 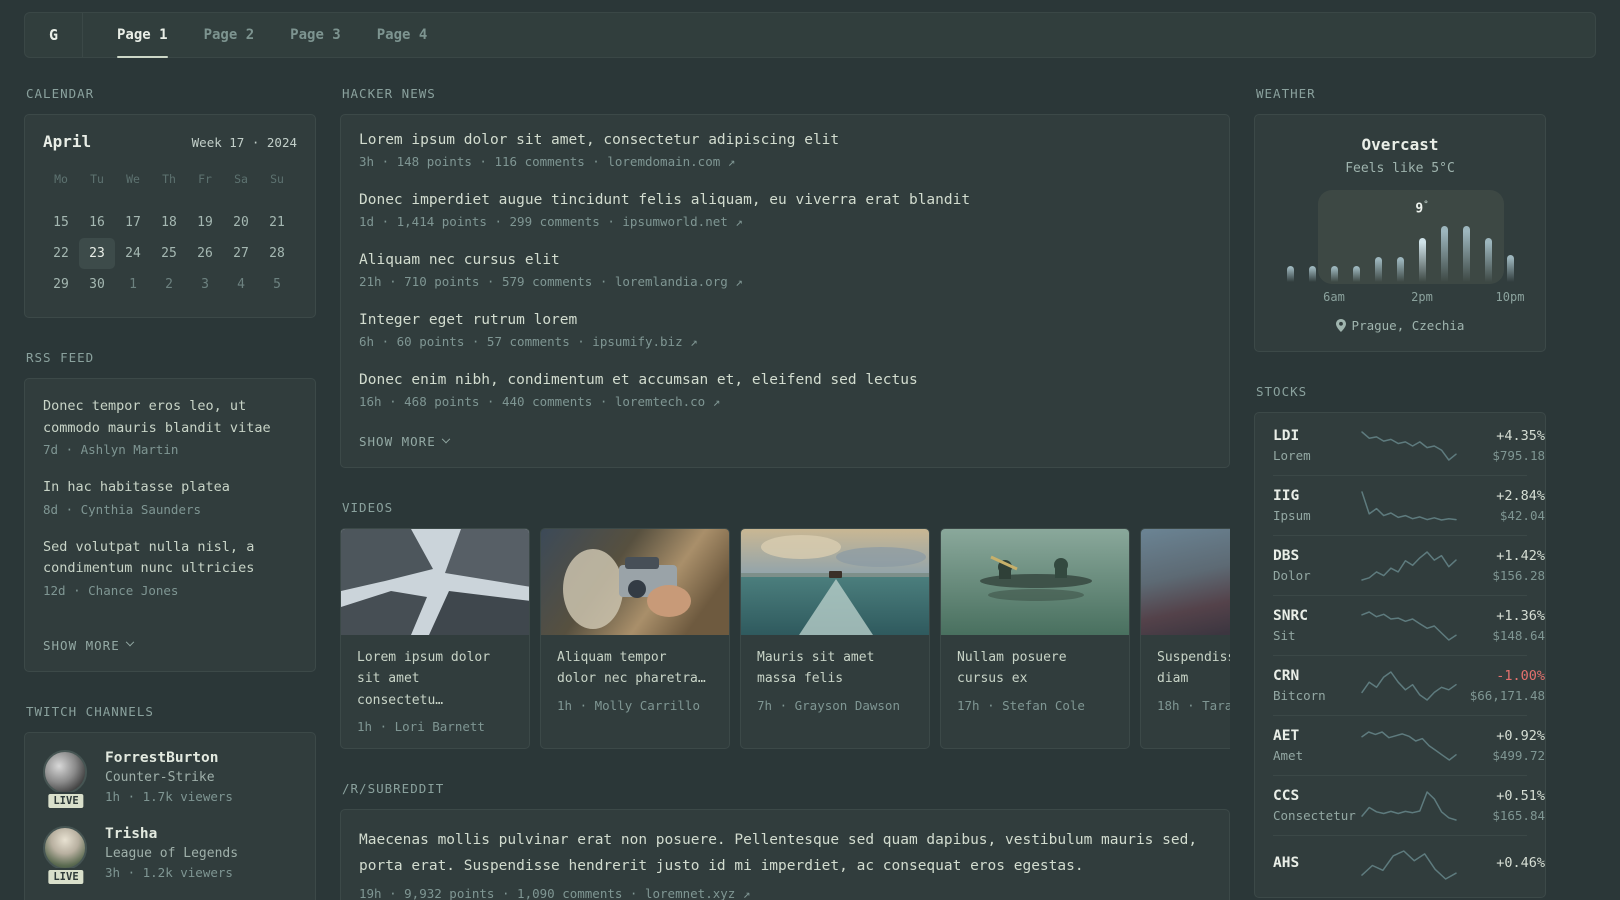 I want to click on hn-item-domain: loremdomain.com, so click(x=663, y=161).